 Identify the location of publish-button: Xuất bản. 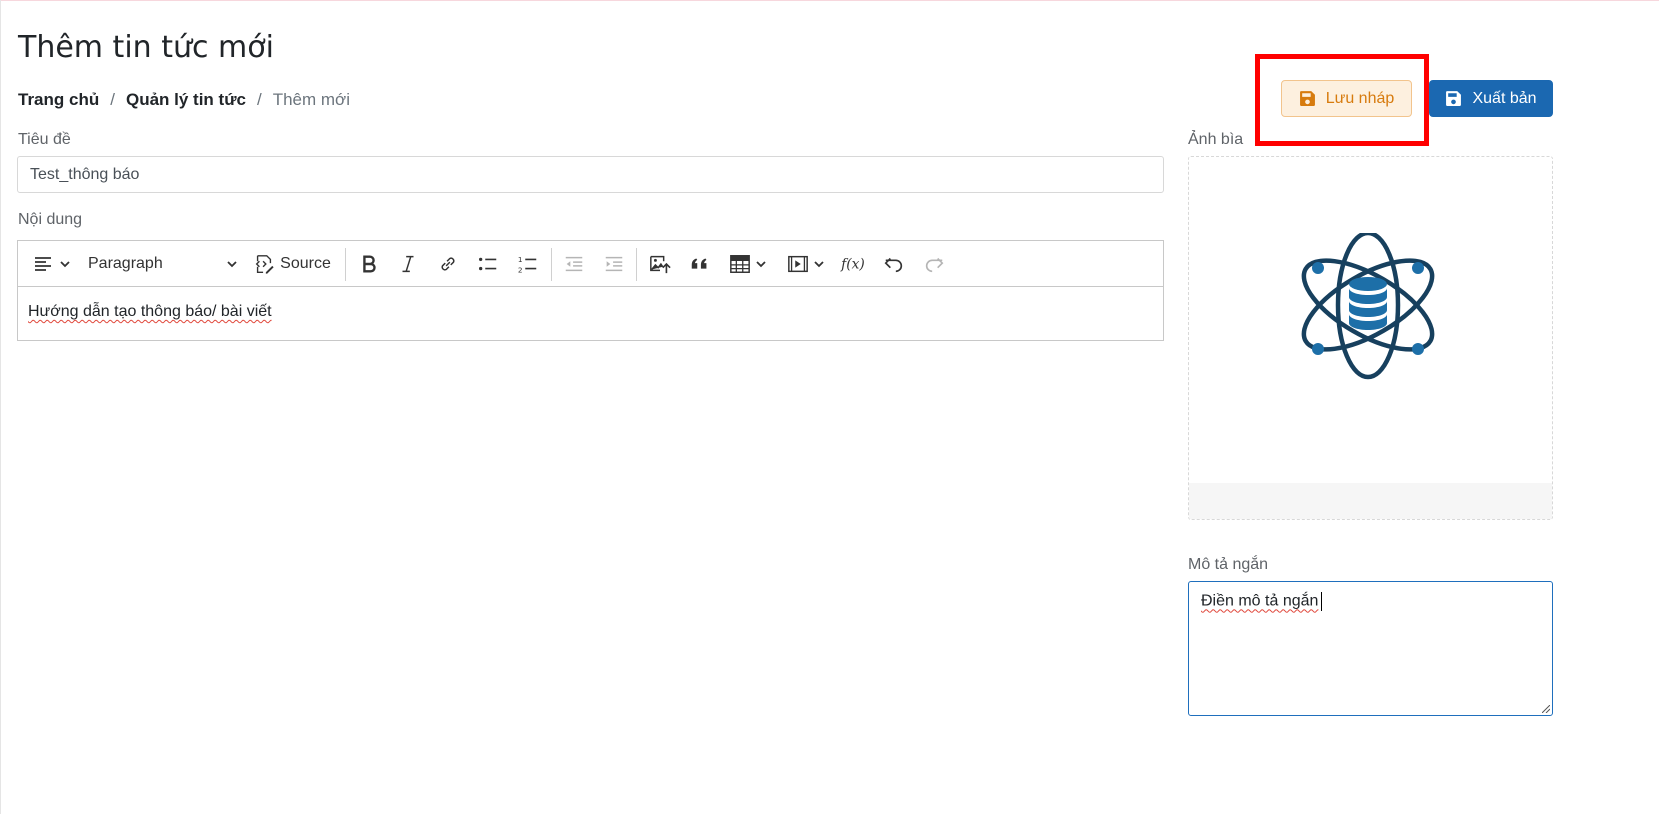
(1491, 98).